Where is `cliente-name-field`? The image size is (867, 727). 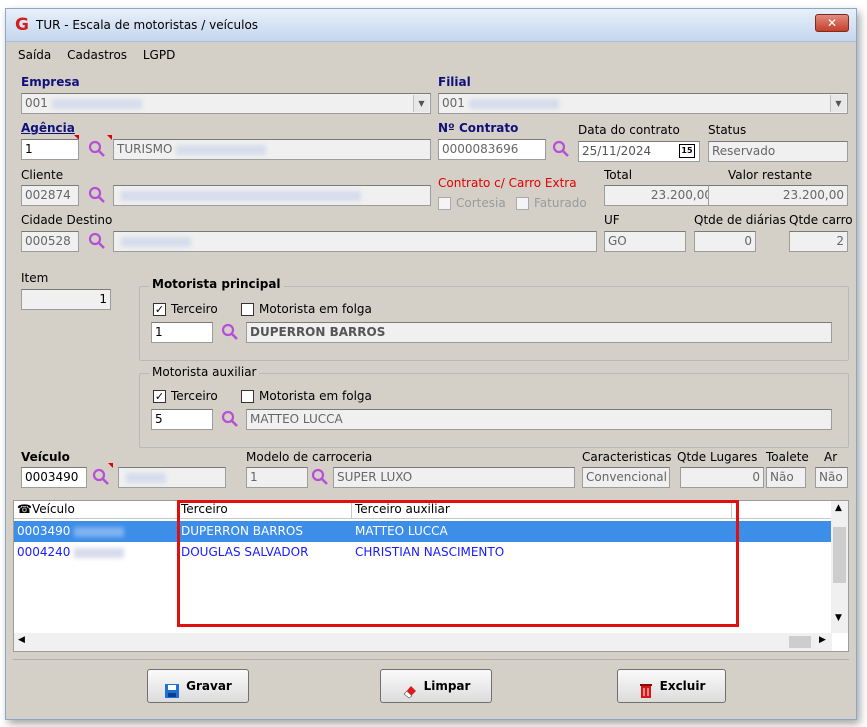
cliente-name-field is located at coordinates (272, 195).